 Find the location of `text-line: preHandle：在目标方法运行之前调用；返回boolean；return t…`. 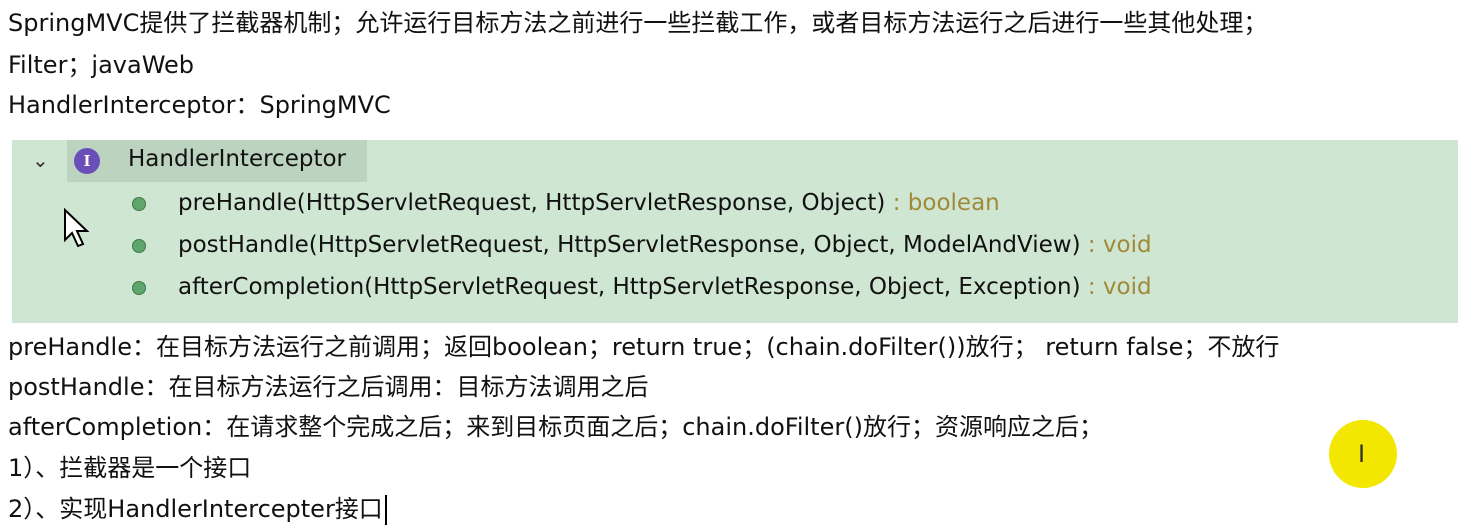

text-line: preHandle：在目标方法运行之前调用；返回boolean；return t… is located at coordinates (644, 347).